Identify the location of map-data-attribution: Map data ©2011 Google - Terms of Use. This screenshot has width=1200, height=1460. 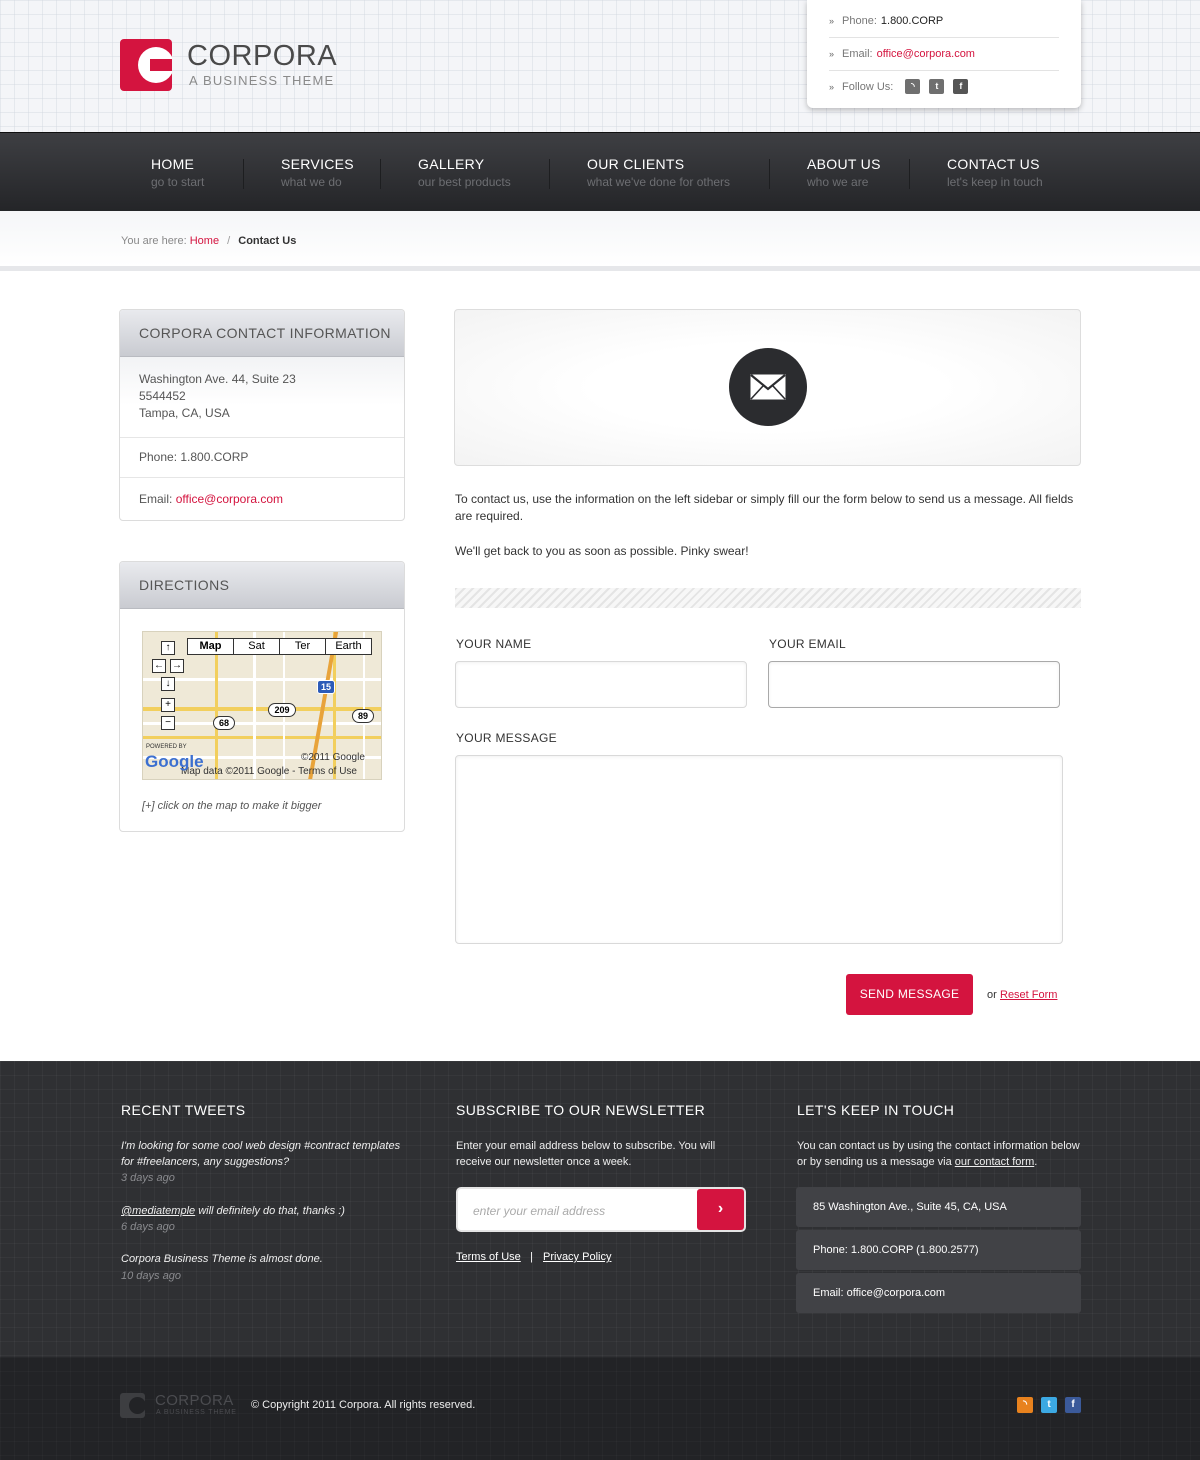
(269, 771).